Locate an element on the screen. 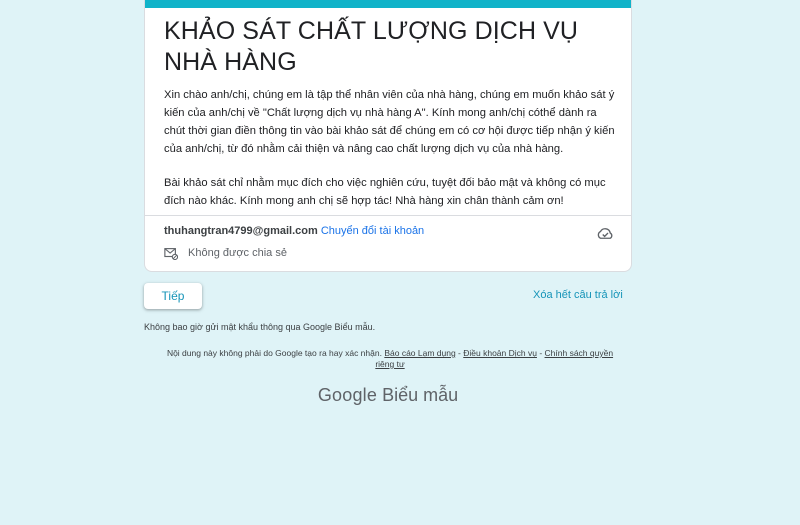 The width and height of the screenshot is (800, 525). share-status-row: Không được chia sẻ is located at coordinates (225, 253).